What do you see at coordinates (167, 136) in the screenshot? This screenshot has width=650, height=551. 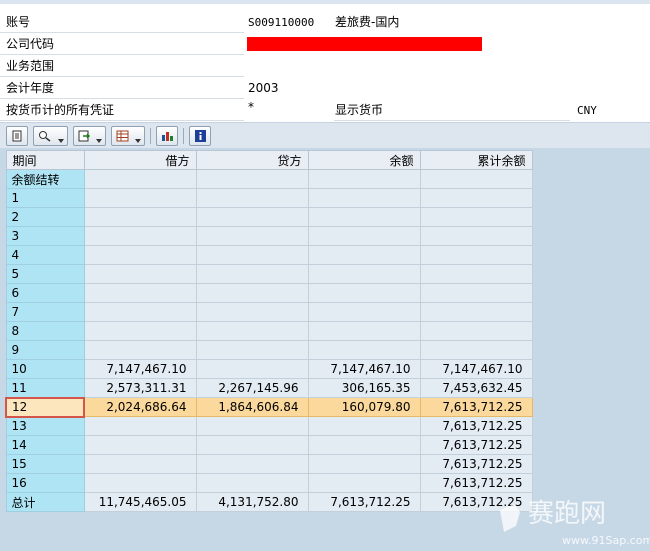 I see `chart-button` at bounding box center [167, 136].